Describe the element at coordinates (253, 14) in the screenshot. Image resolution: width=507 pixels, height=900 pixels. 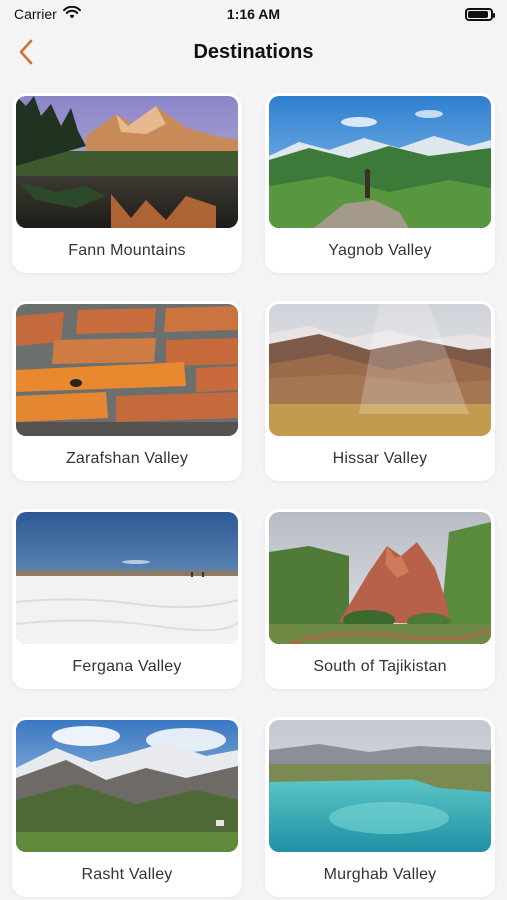
I see `status-bar: Carrier 1:16 AM` at that location.